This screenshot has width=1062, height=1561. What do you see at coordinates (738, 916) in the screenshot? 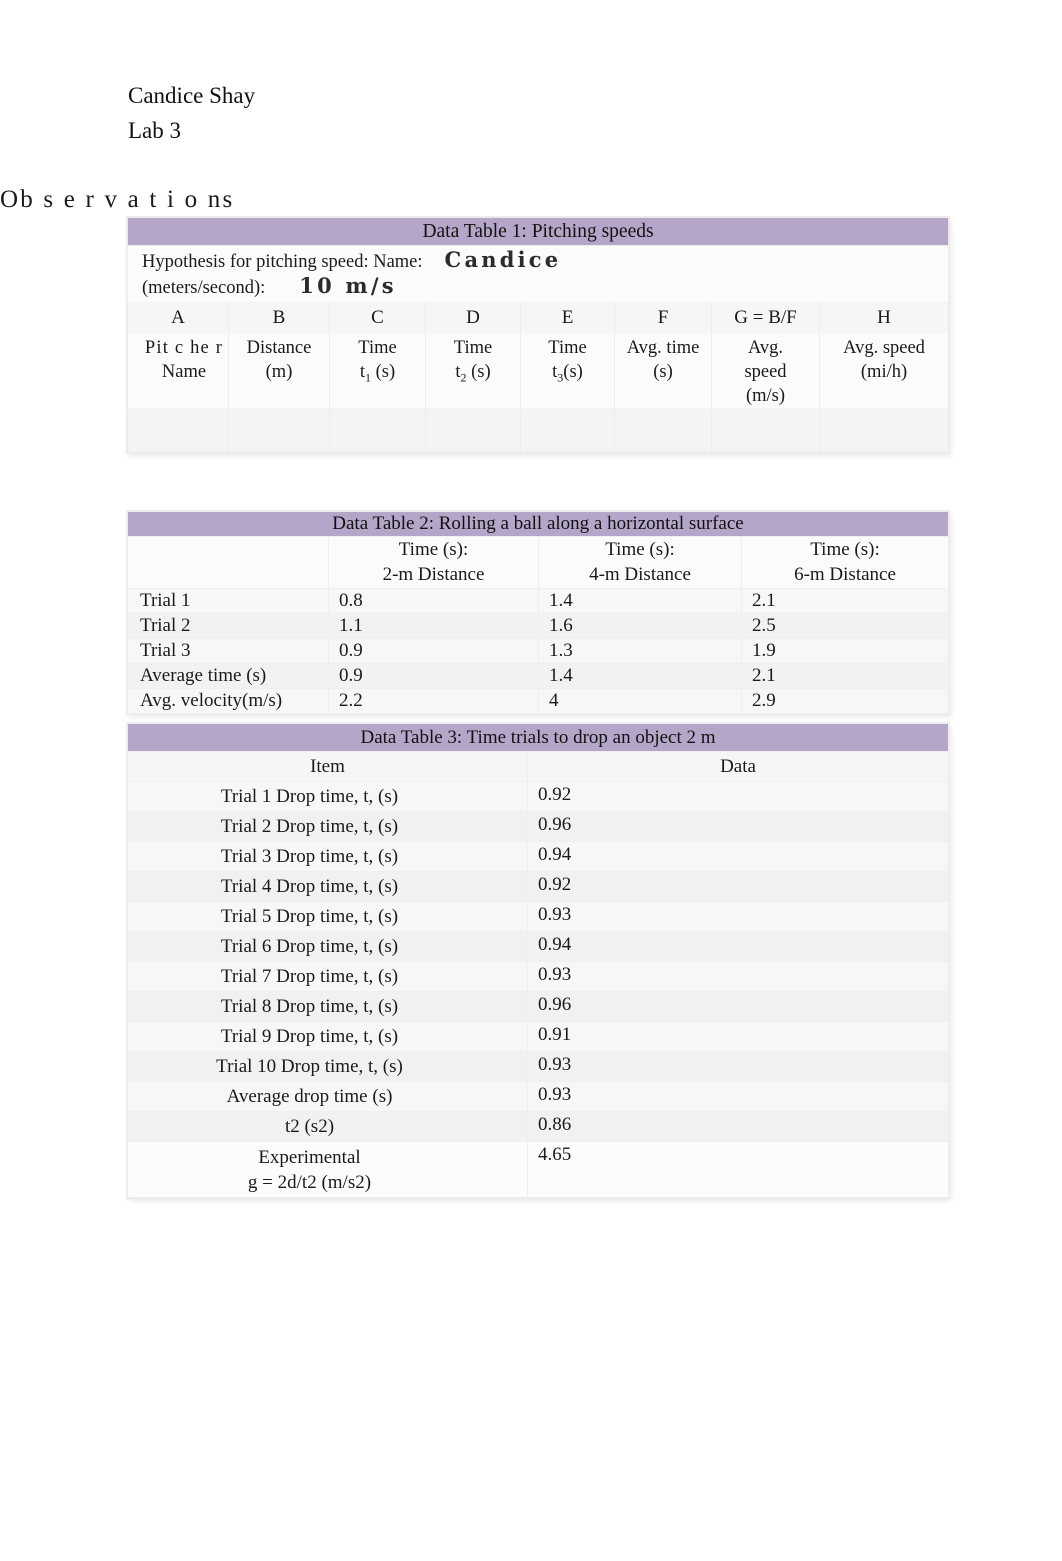
I see `cell-trial-5-drop: 0.93` at bounding box center [738, 916].